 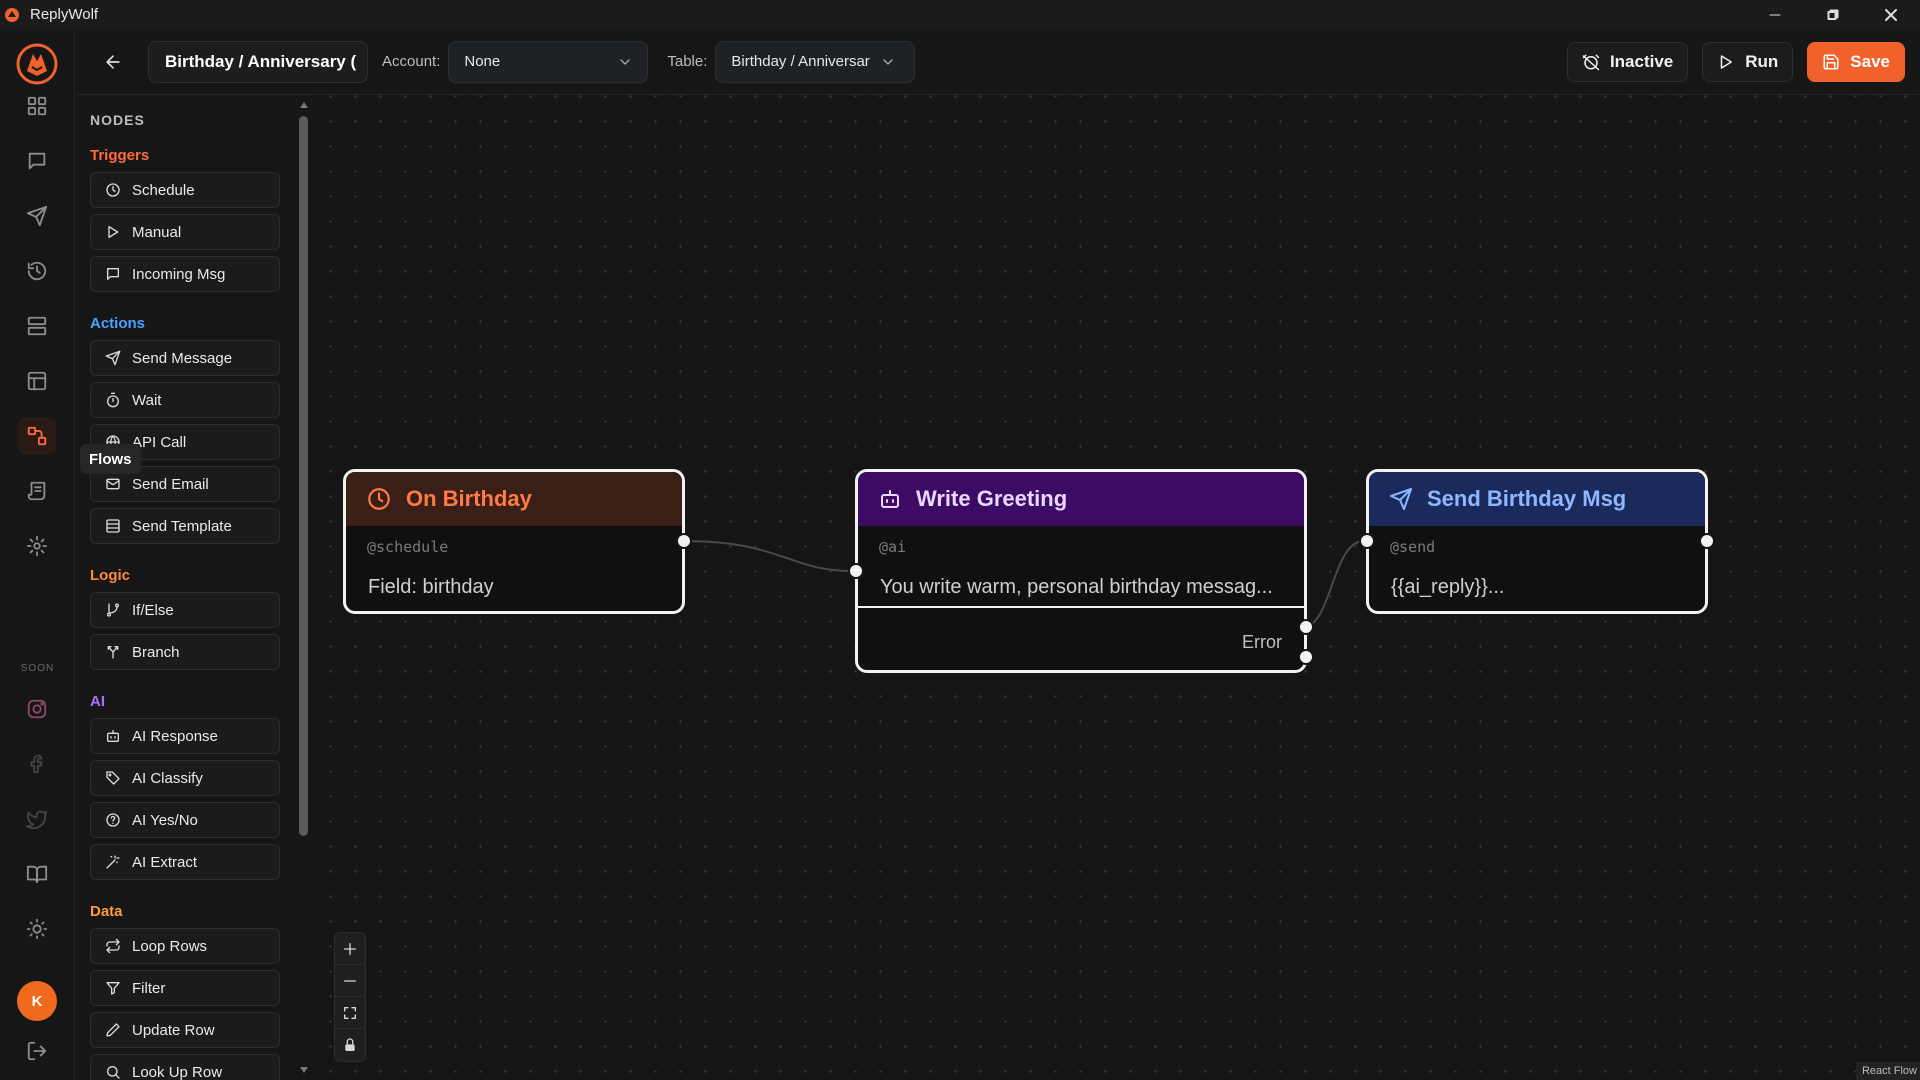 I want to click on zoom-controls, so click(x=350, y=997).